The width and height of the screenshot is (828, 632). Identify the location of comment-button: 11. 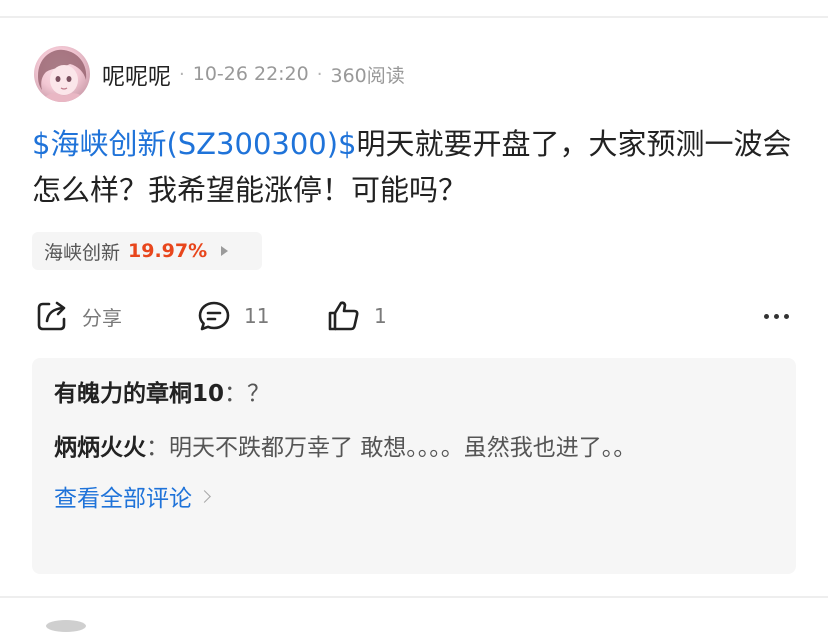
(232, 316).